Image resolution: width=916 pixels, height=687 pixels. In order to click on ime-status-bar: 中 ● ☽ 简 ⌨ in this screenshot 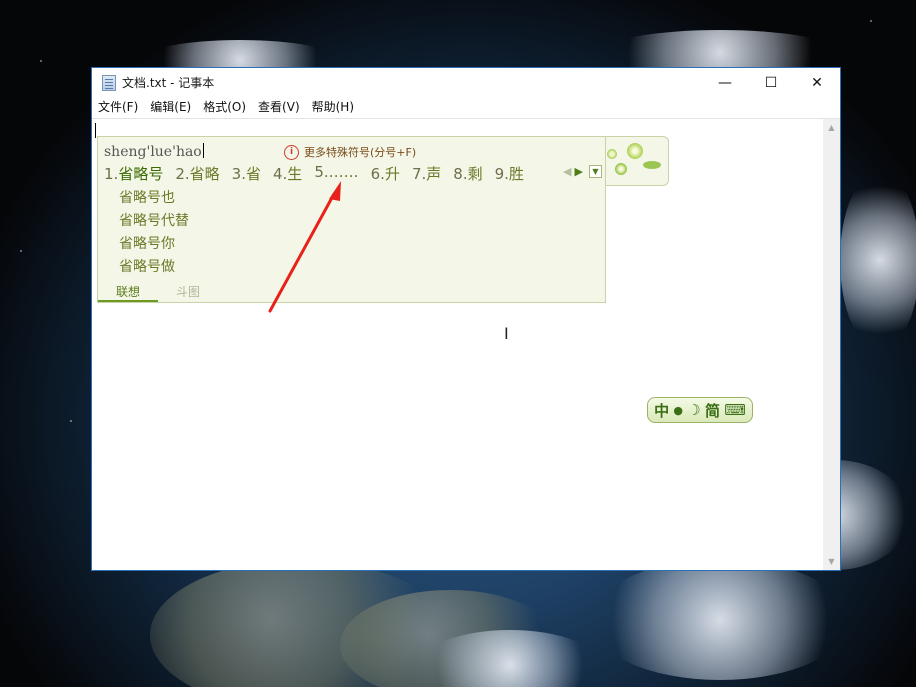, I will do `click(700, 410)`.